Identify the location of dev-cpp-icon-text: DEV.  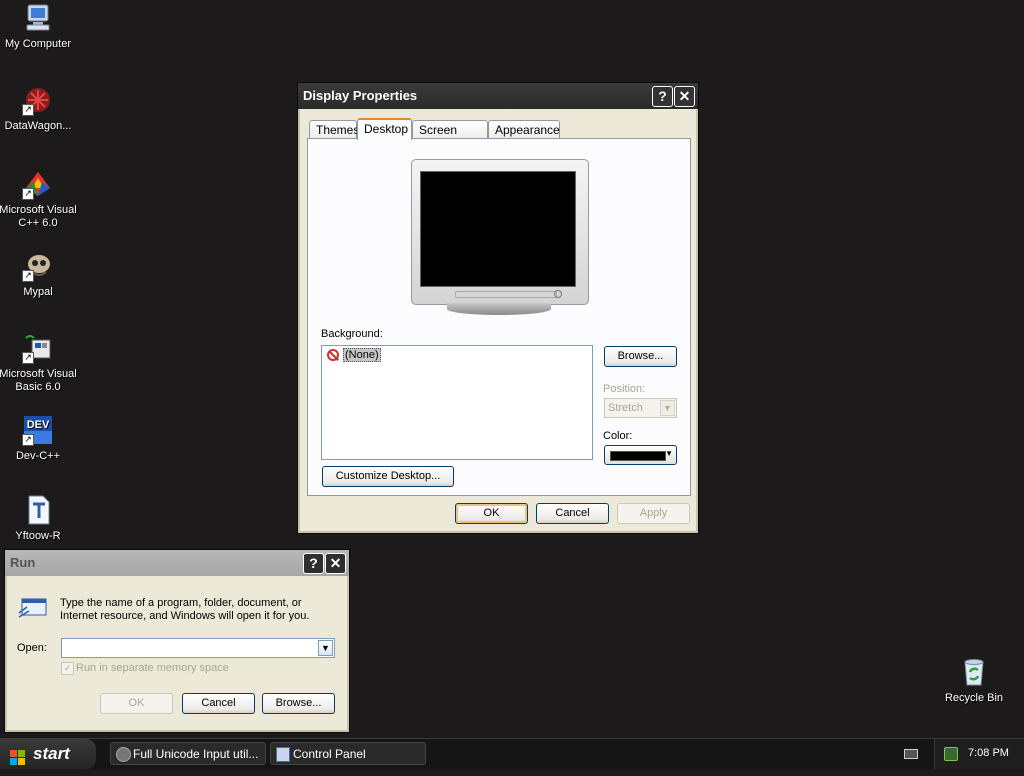
(38, 425).